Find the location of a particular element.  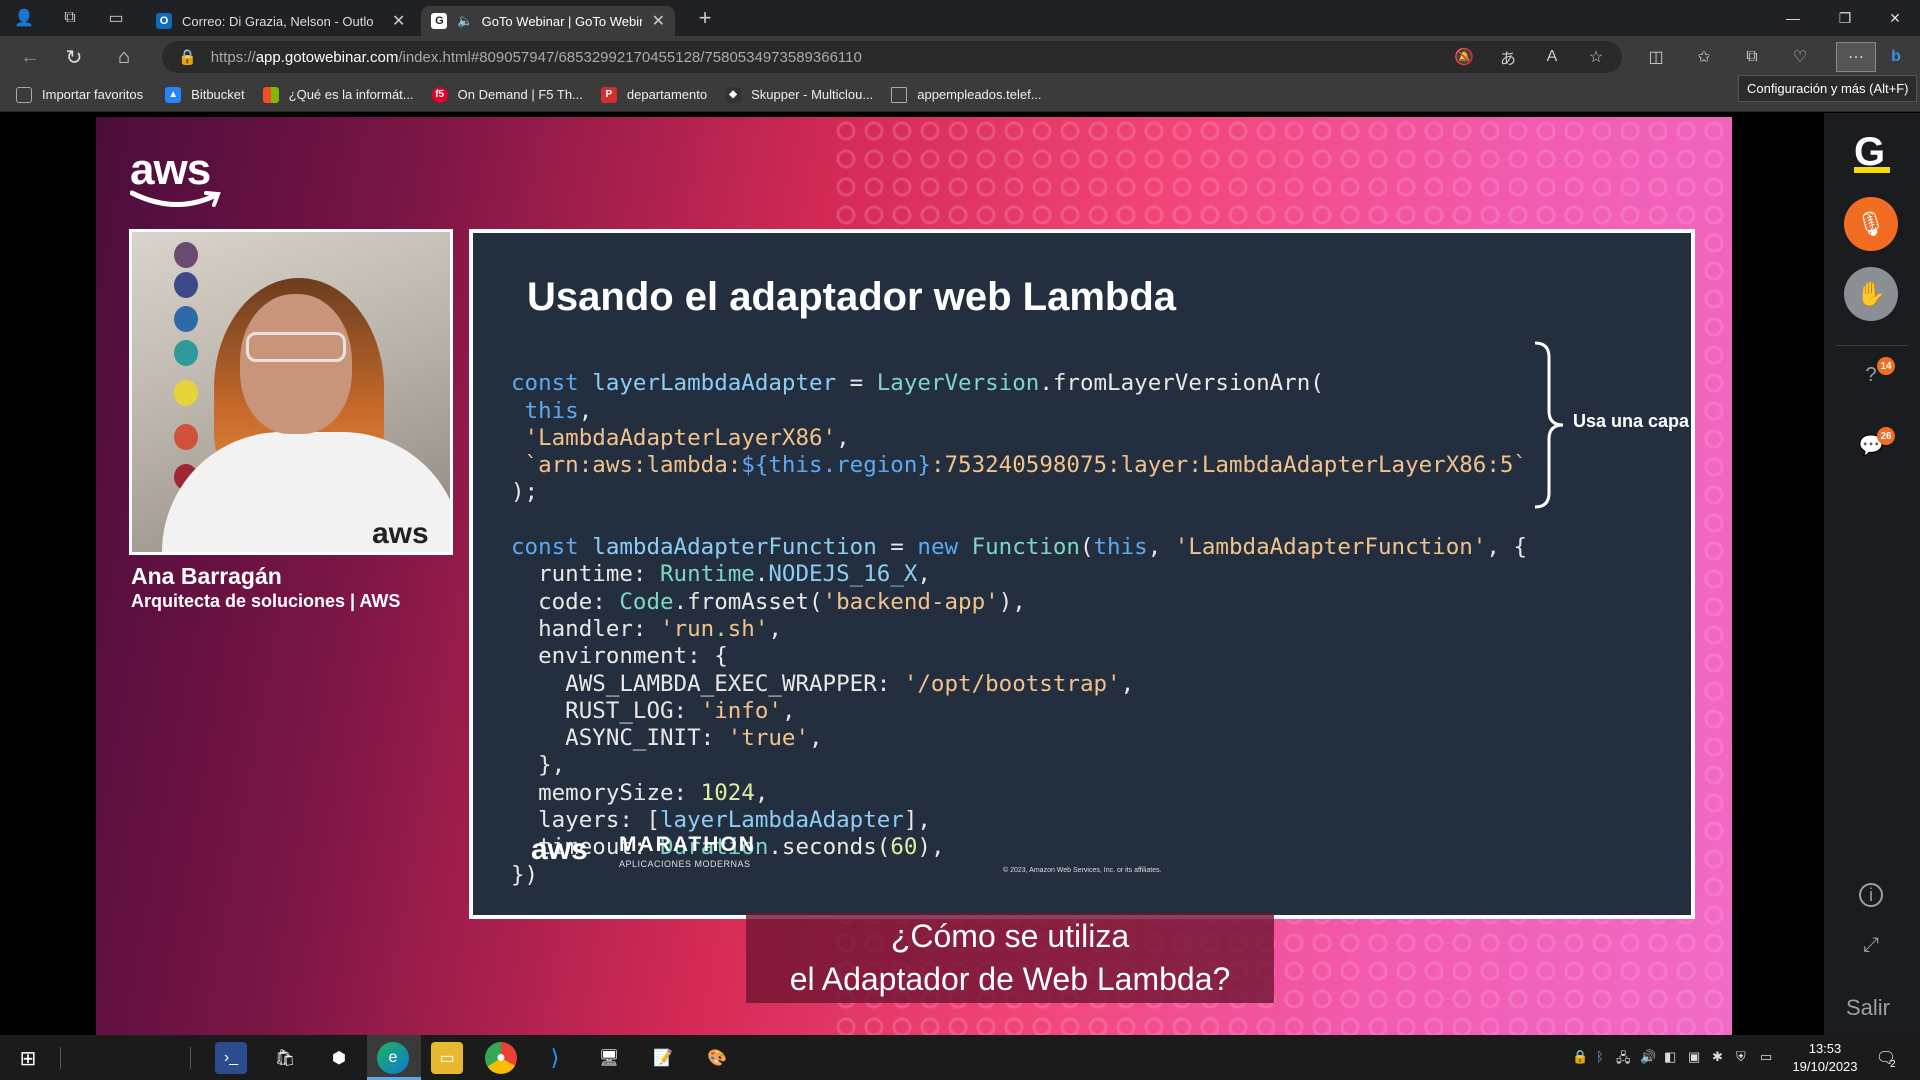

tray-icon: ⛨ is located at coordinates (1741, 1057).